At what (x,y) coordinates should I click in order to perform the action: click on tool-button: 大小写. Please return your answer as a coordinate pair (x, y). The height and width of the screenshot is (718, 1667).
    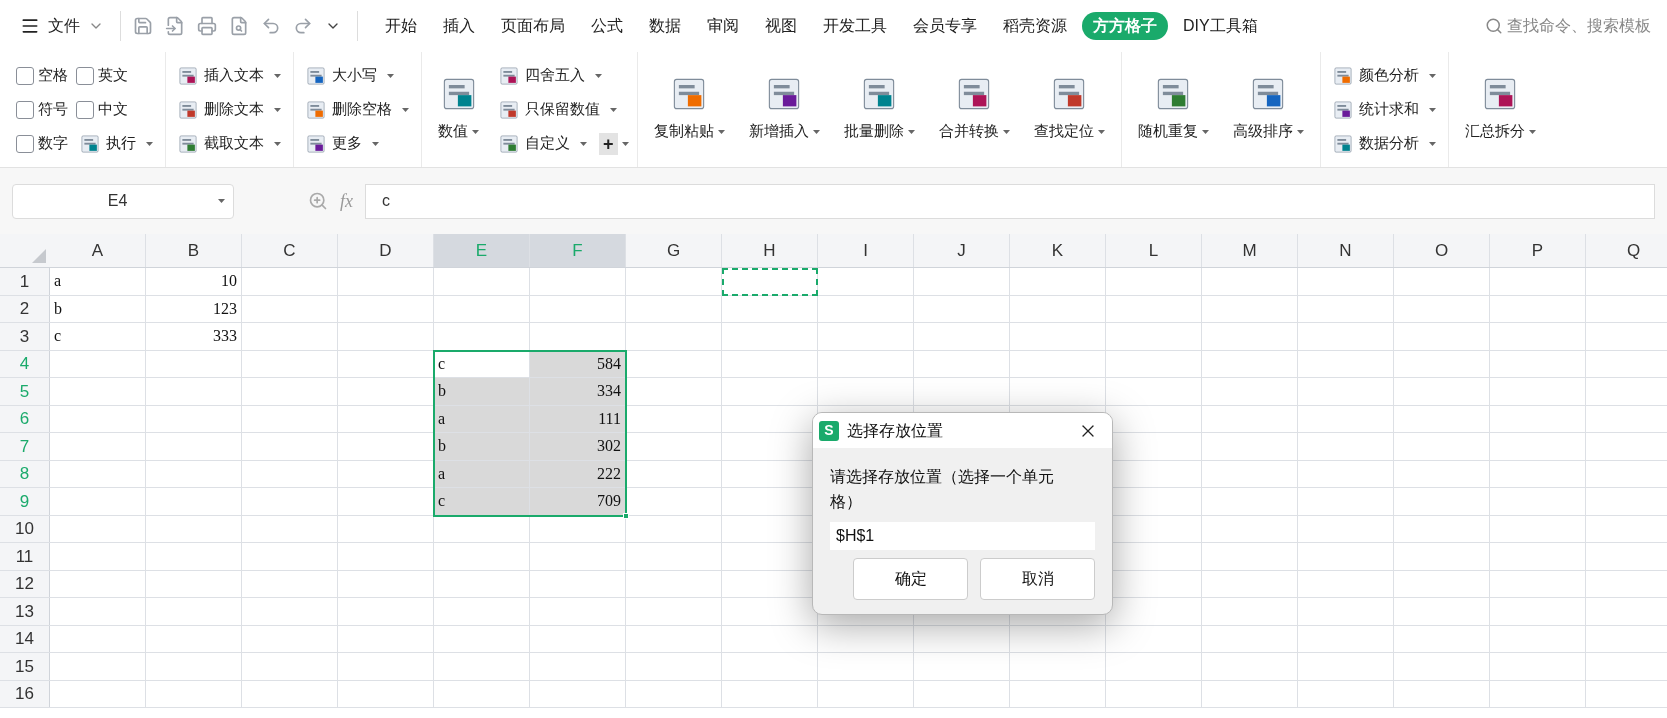
    Looking at the image, I should click on (350, 75).